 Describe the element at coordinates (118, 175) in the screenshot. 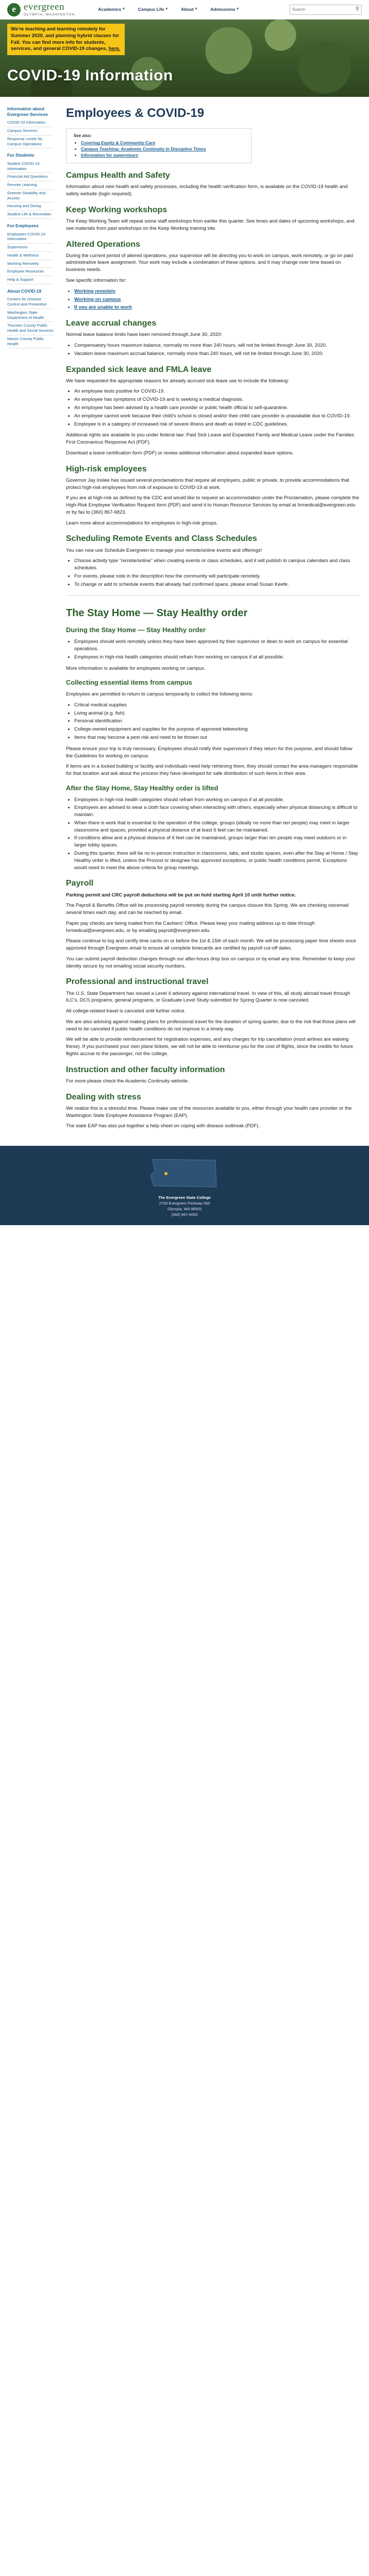

I see `section-heading: Campus Health and Safety` at that location.